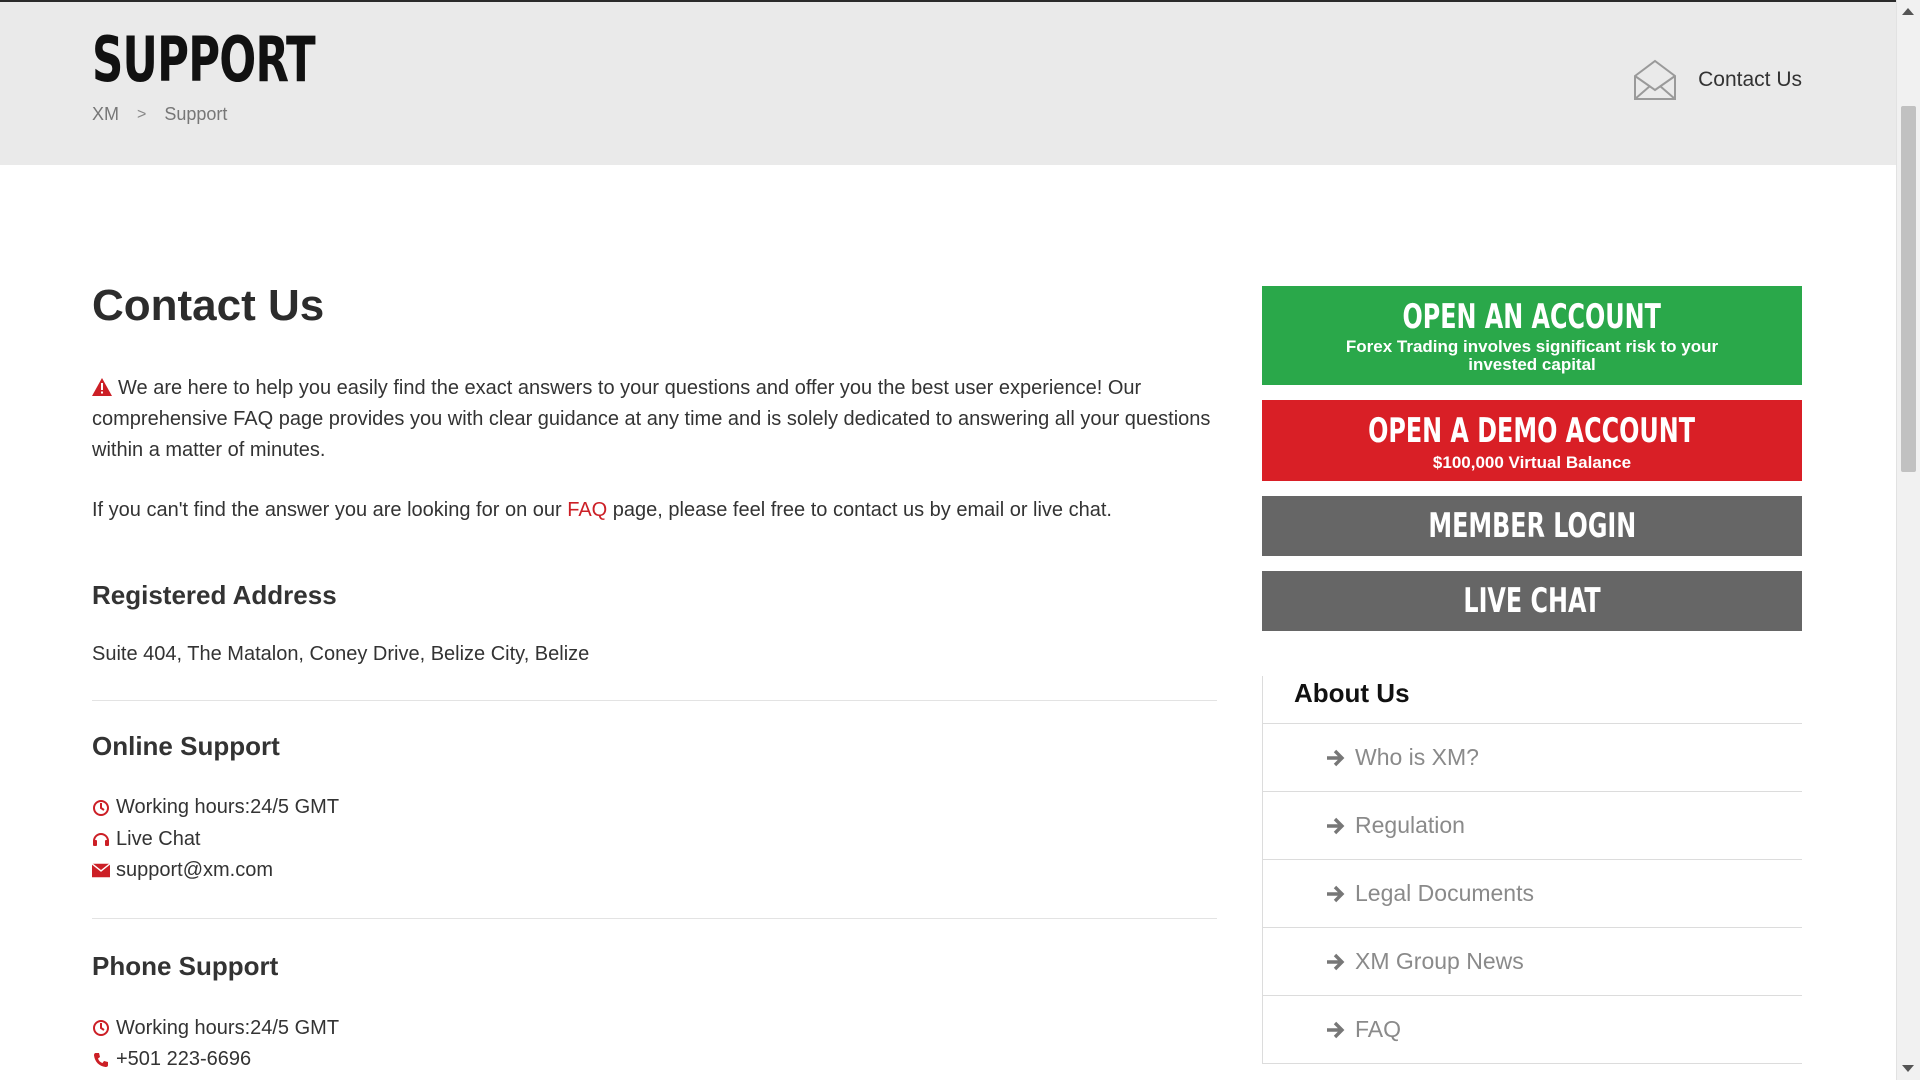 This screenshot has height=1080, width=1920. I want to click on phone-support-list: Working hours:24/5 GMT +501 223-6696, so click(654, 1043).